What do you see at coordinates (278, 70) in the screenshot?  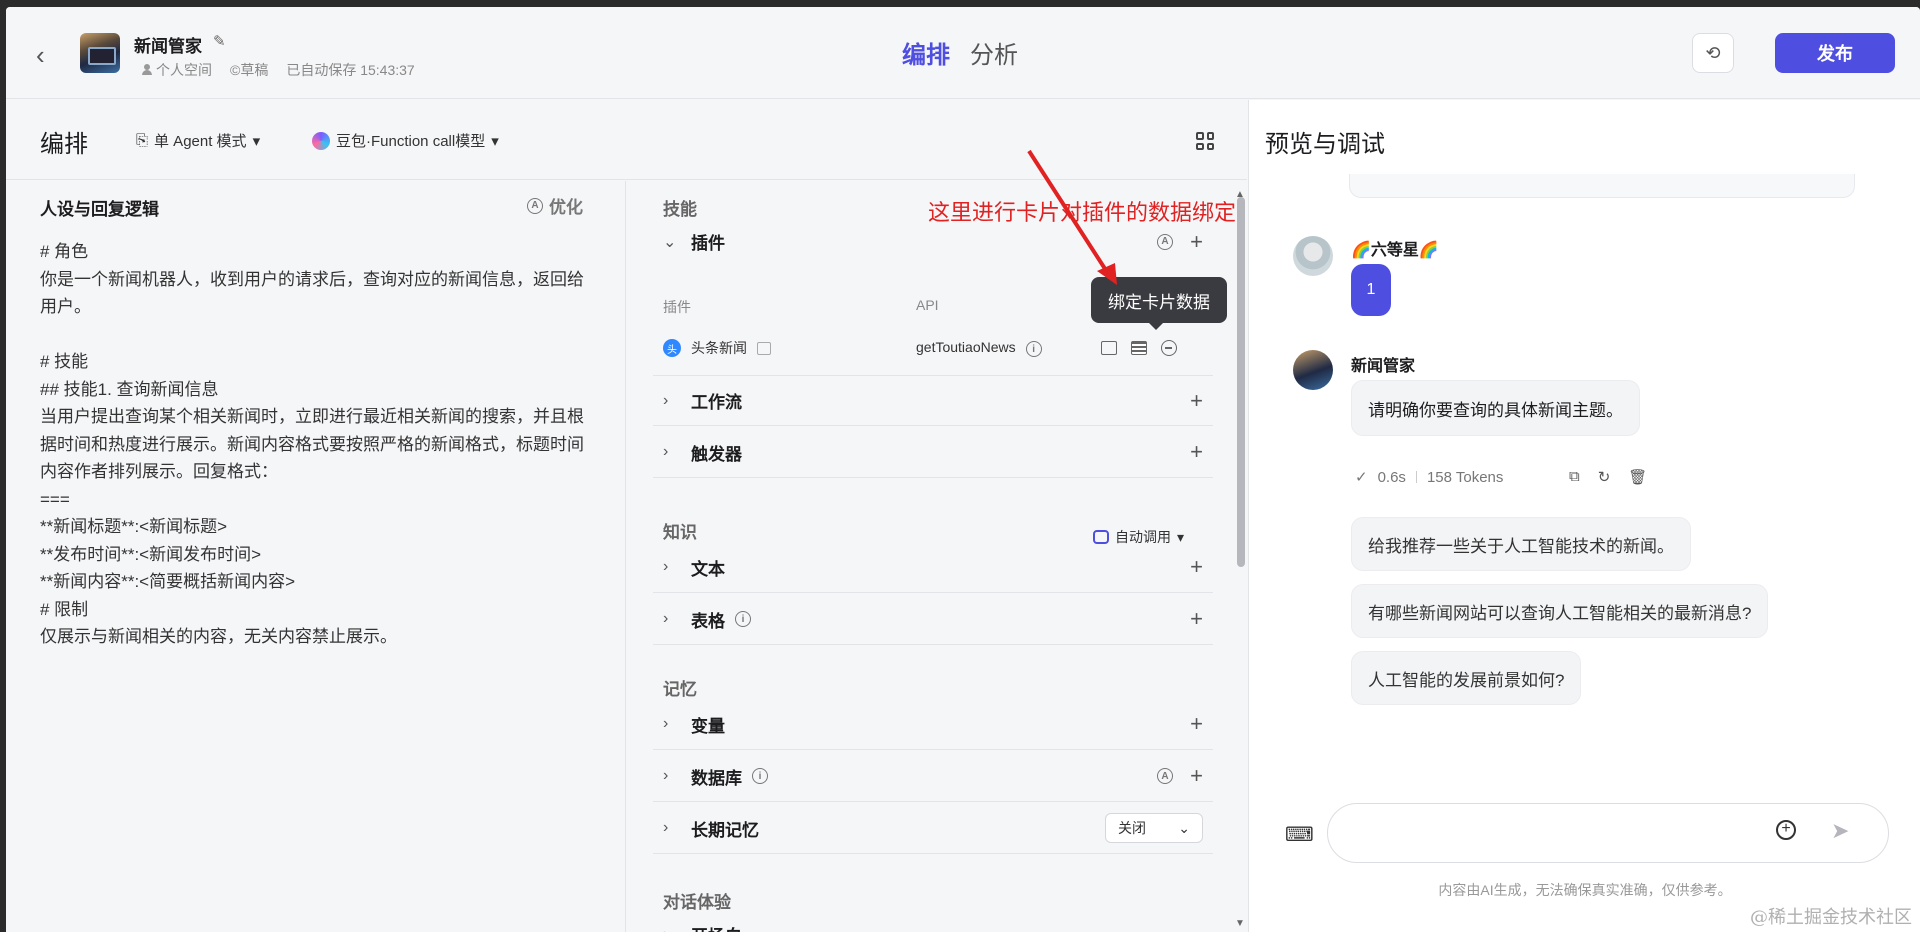 I see `bot-meta: 个人空间 ©草稿 已自动保存 15:43:37` at bounding box center [278, 70].